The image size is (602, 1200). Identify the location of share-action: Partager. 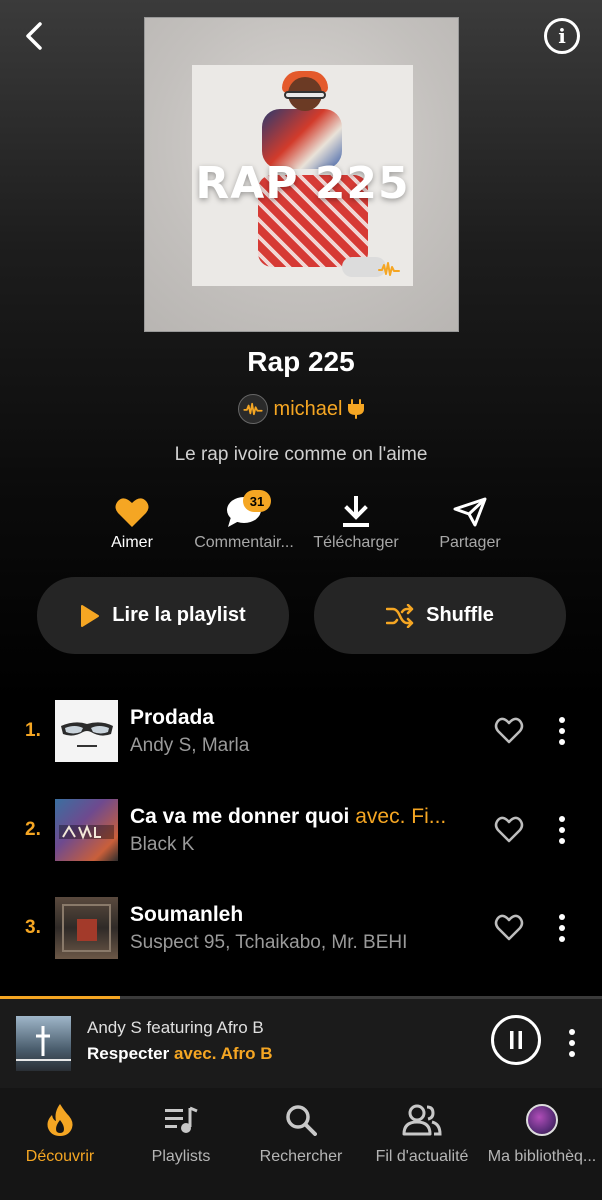
(470, 523).